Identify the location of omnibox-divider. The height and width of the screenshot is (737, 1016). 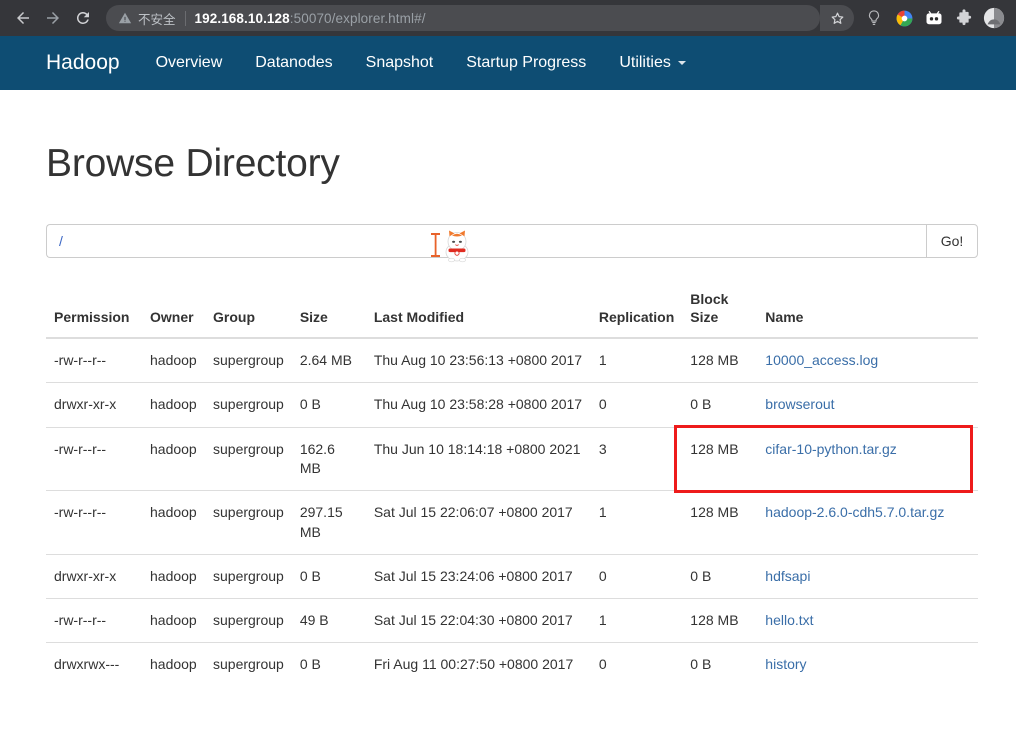
(185, 18).